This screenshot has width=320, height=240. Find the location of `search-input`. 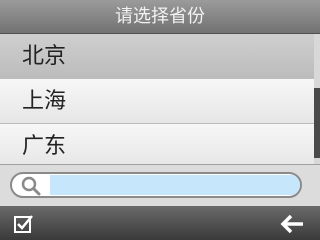

search-input is located at coordinates (175, 185).